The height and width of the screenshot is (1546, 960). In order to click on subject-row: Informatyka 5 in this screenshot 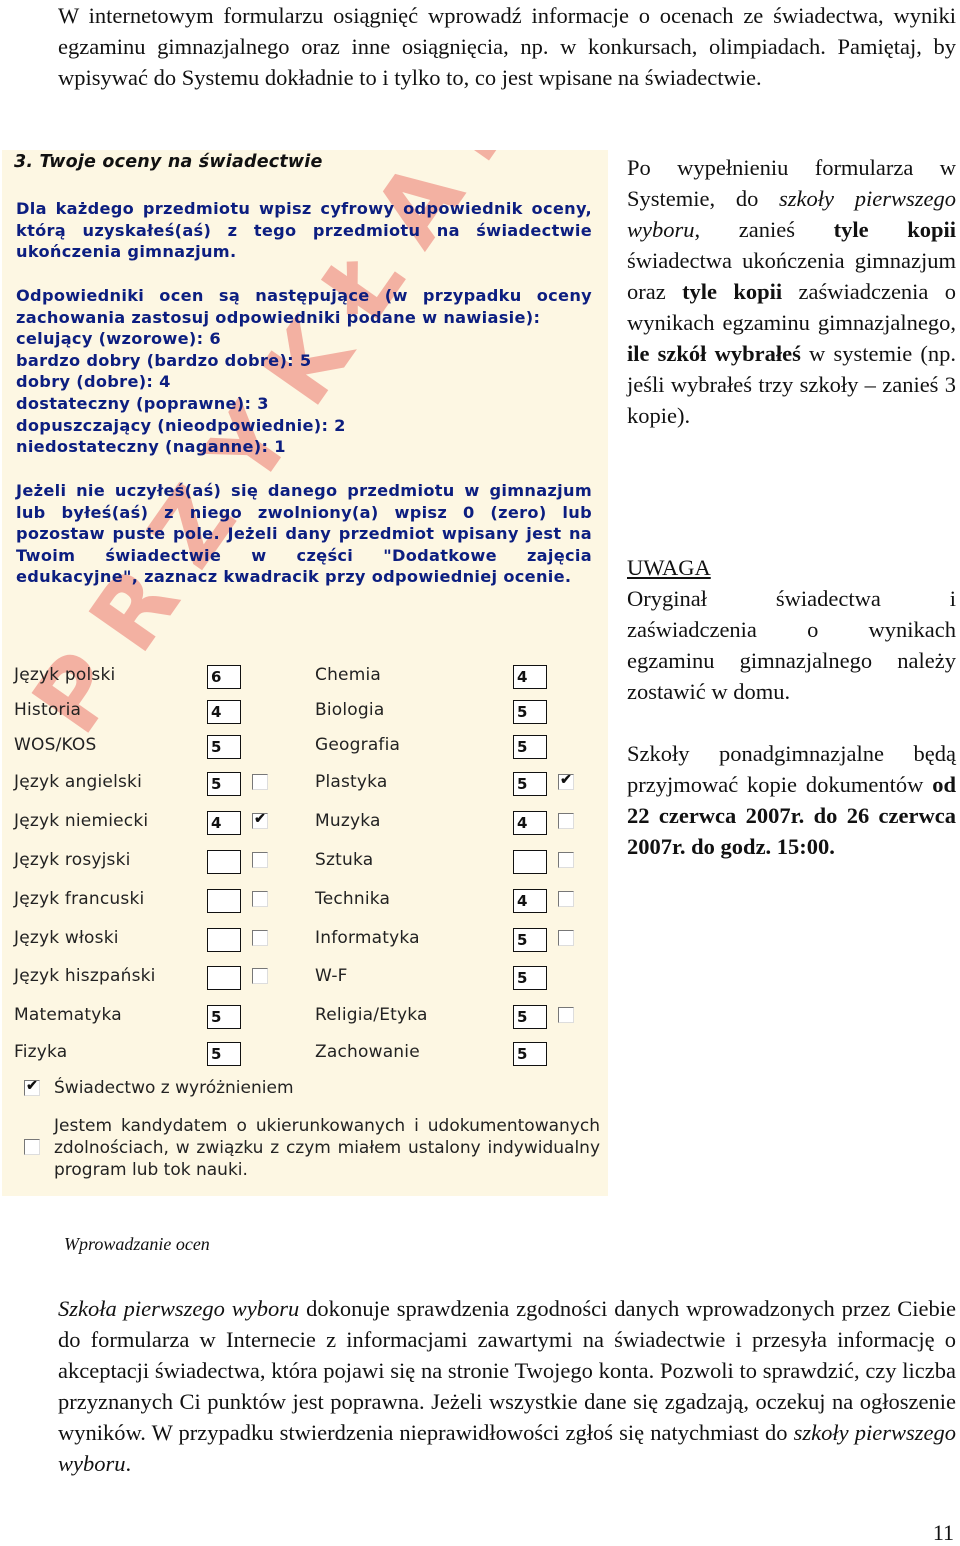, I will do `click(305, 941)`.